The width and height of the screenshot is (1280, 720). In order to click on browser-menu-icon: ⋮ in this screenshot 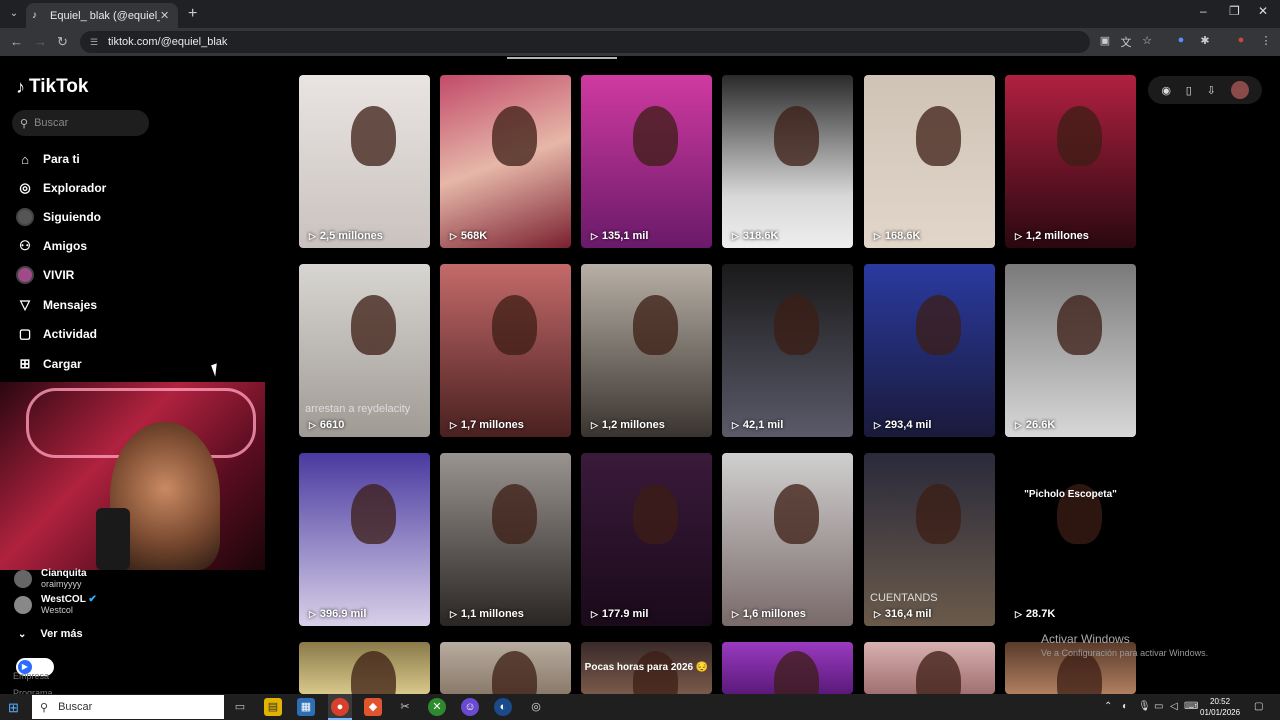, I will do `click(1266, 41)`.